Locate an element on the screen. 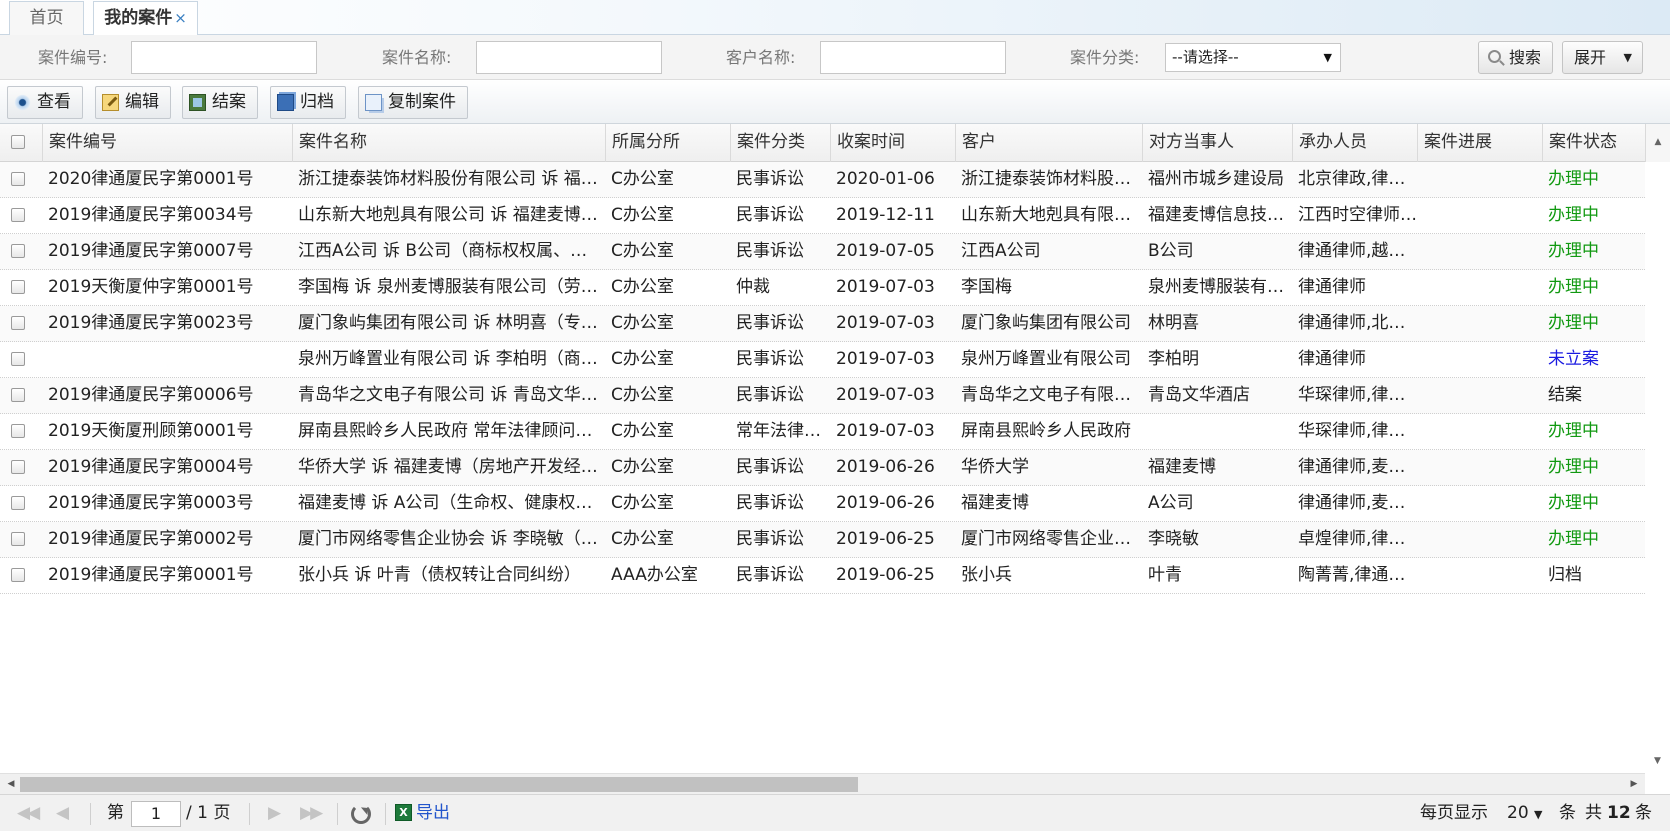  close-case-button-label: 结案 is located at coordinates (229, 102).